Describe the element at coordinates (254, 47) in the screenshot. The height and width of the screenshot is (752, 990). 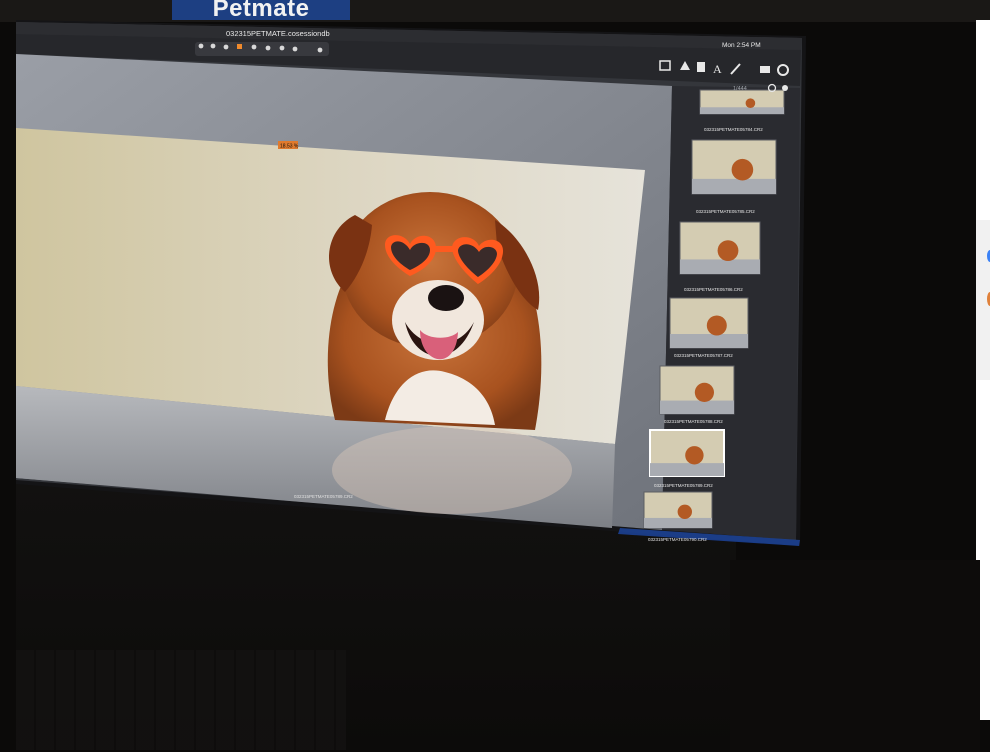
I see `rotate-icon` at that location.